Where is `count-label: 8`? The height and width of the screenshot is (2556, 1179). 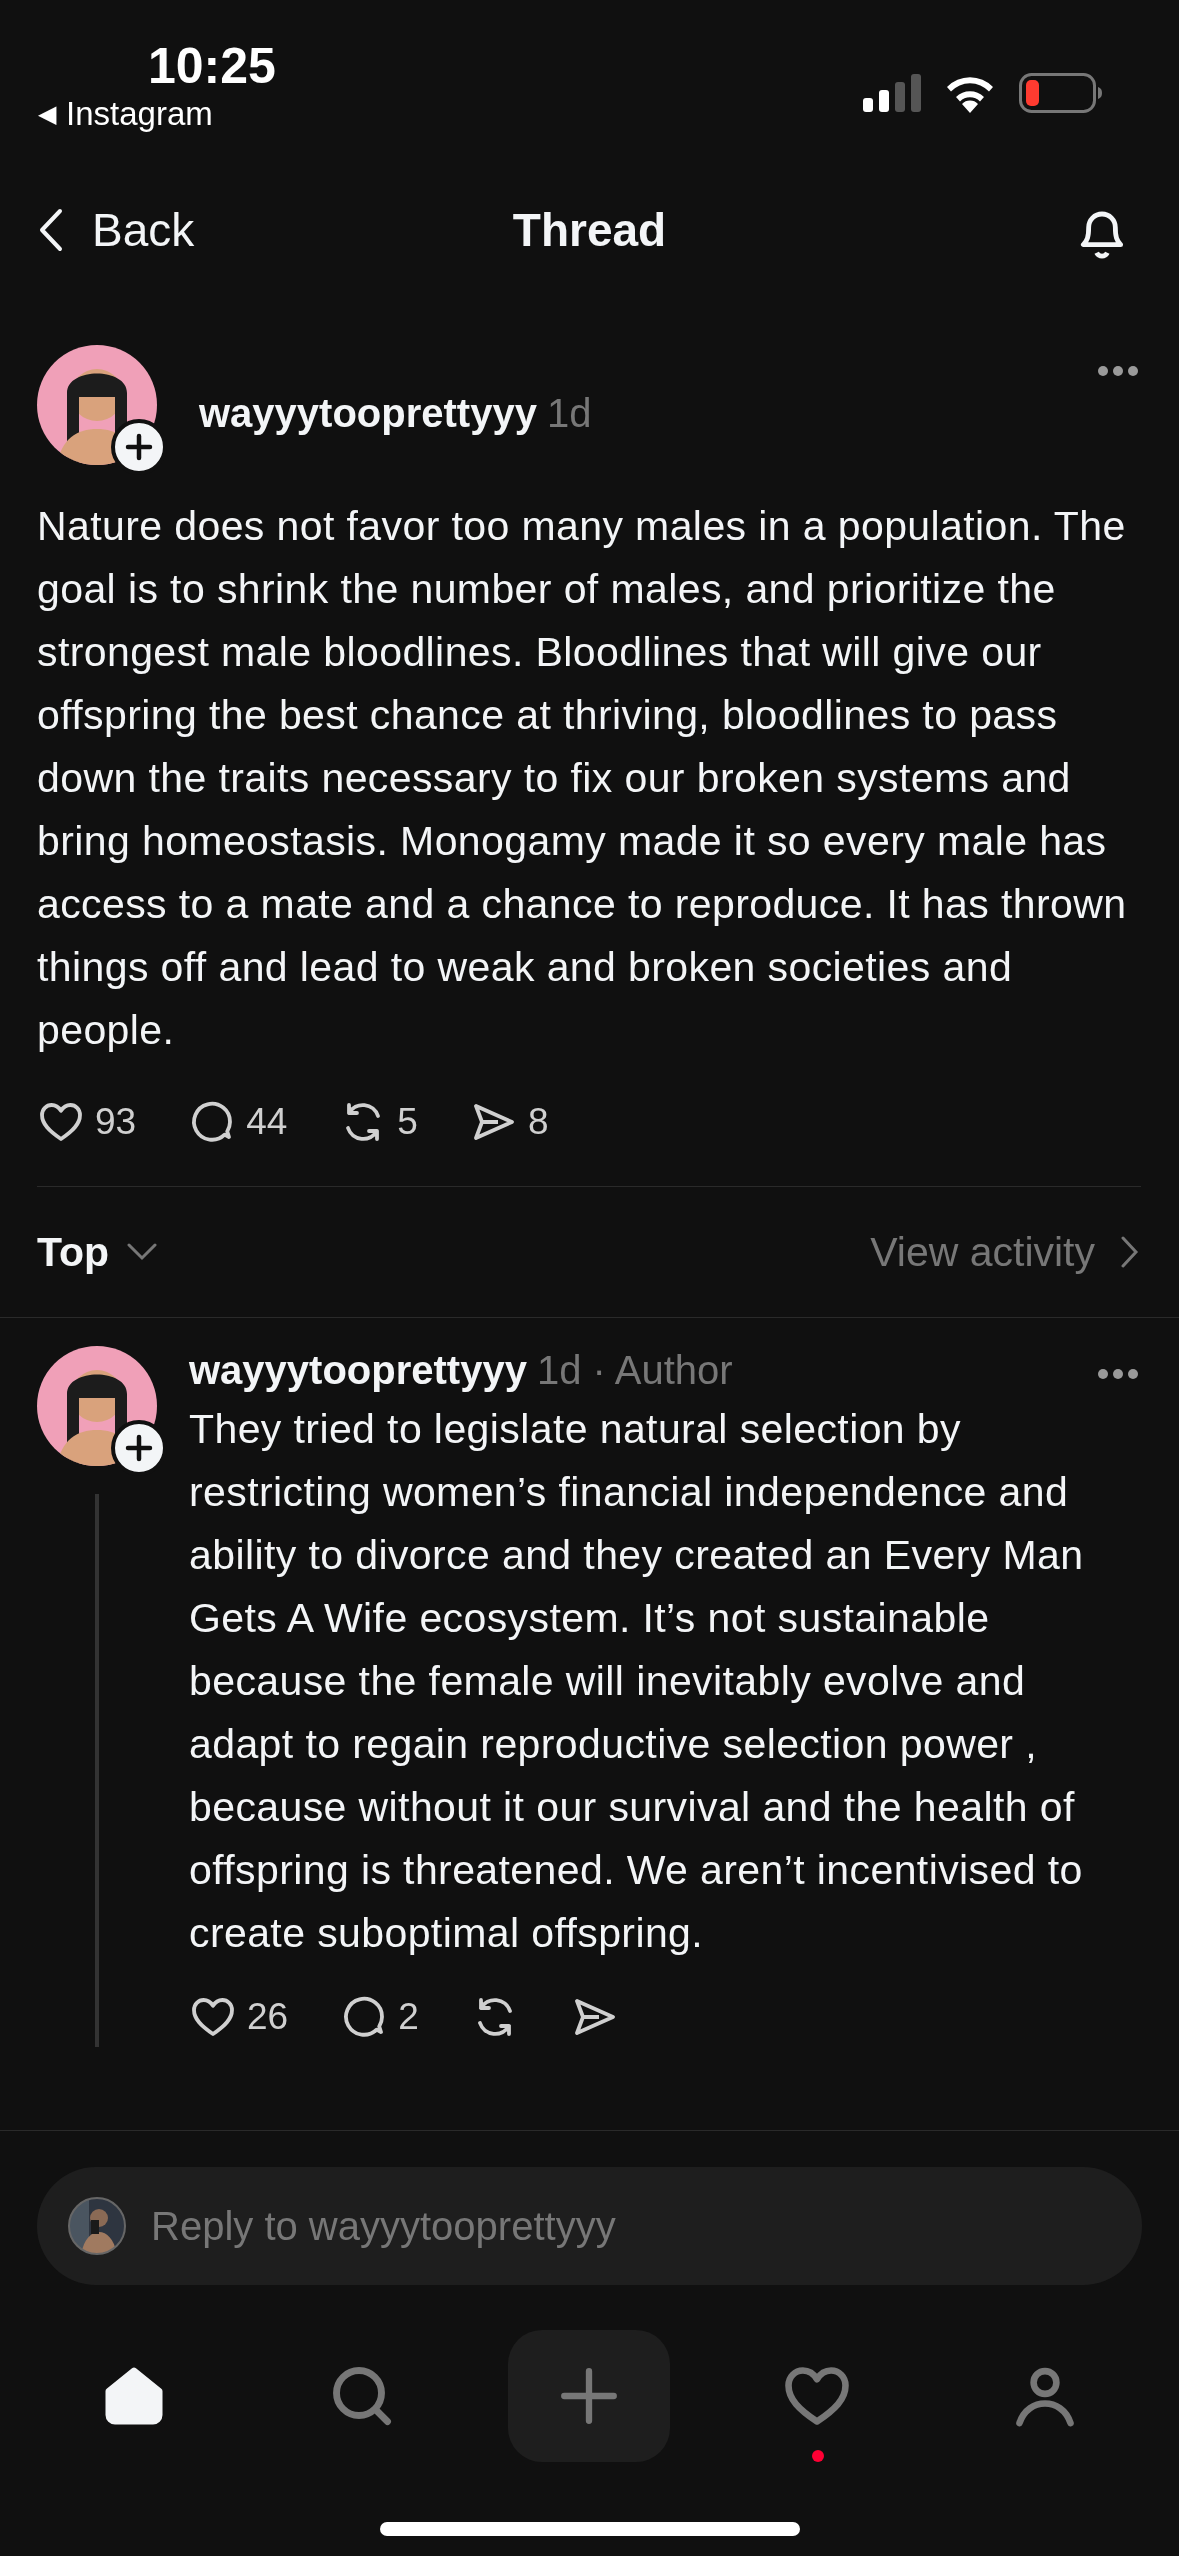
count-label: 8 is located at coordinates (538, 1122).